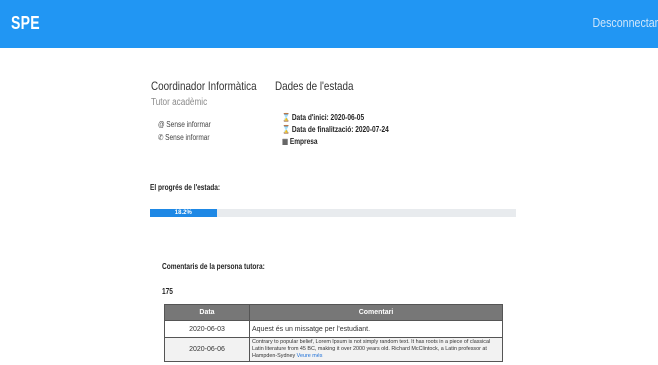 The width and height of the screenshot is (658, 365). What do you see at coordinates (204, 86) in the screenshot?
I see `tutor-name: Coordinador Informàtica` at bounding box center [204, 86].